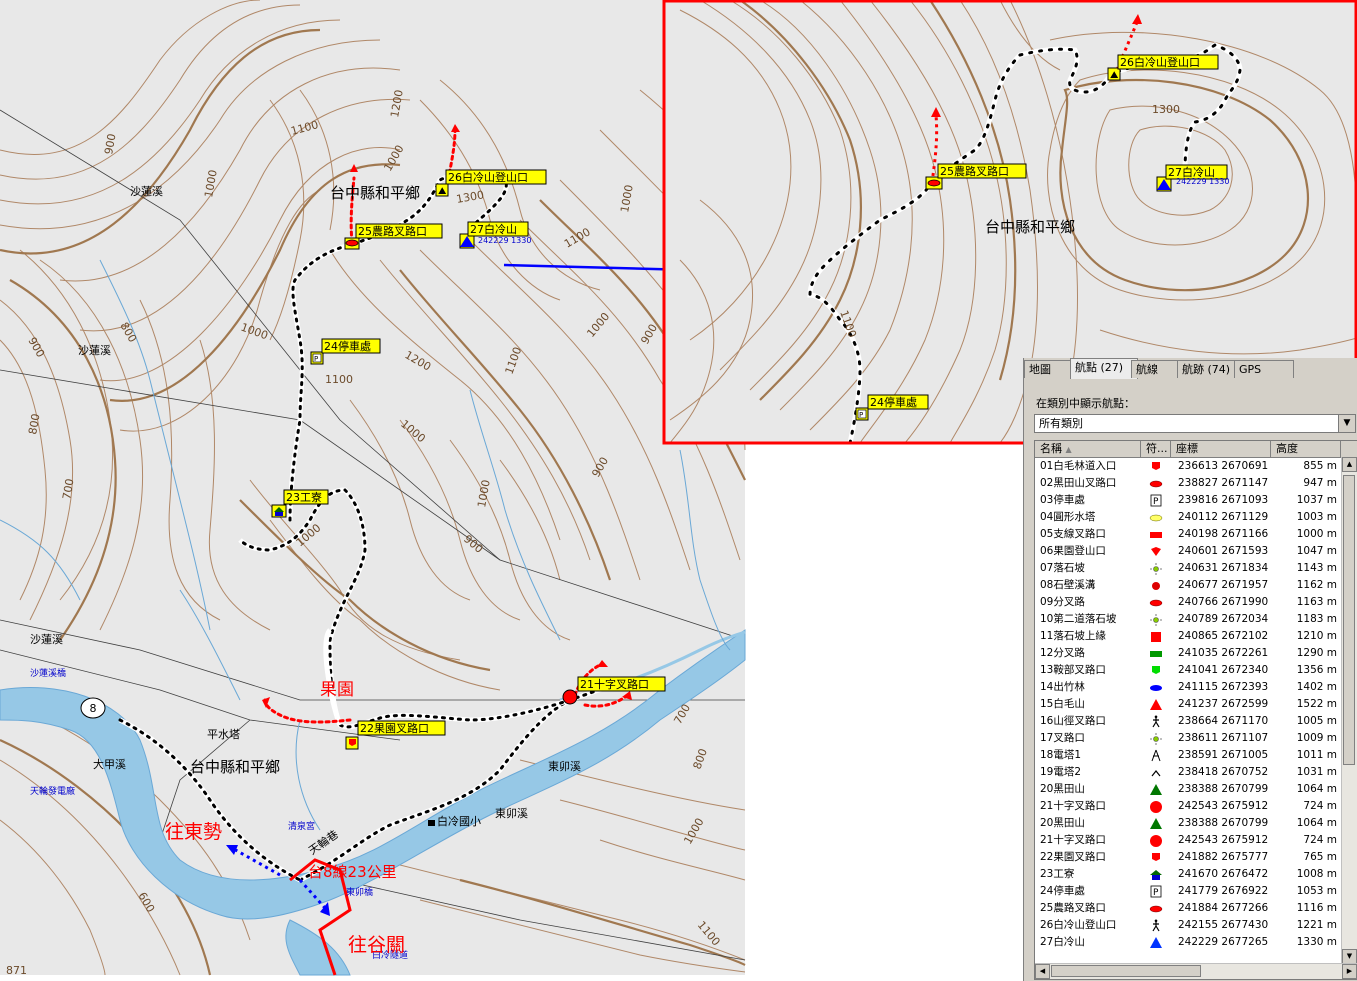 The width and height of the screenshot is (1357, 981). What do you see at coordinates (1188, 500) in the screenshot?
I see `table-row: 03停車處 P 239816 2671093 1037 m` at bounding box center [1188, 500].